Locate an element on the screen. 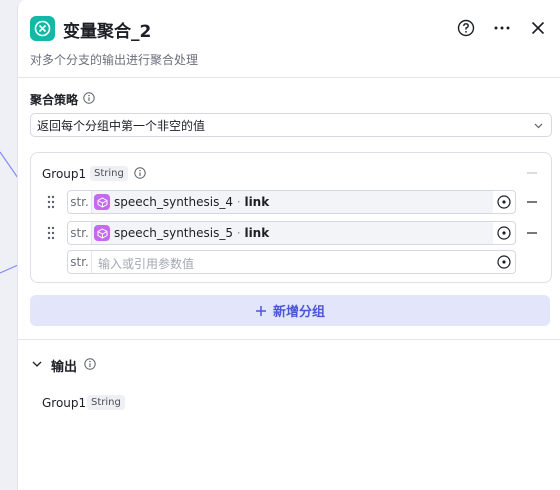 Image resolution: width=560 pixels, height=490 pixels. output-item-name: Group1 is located at coordinates (64, 403).